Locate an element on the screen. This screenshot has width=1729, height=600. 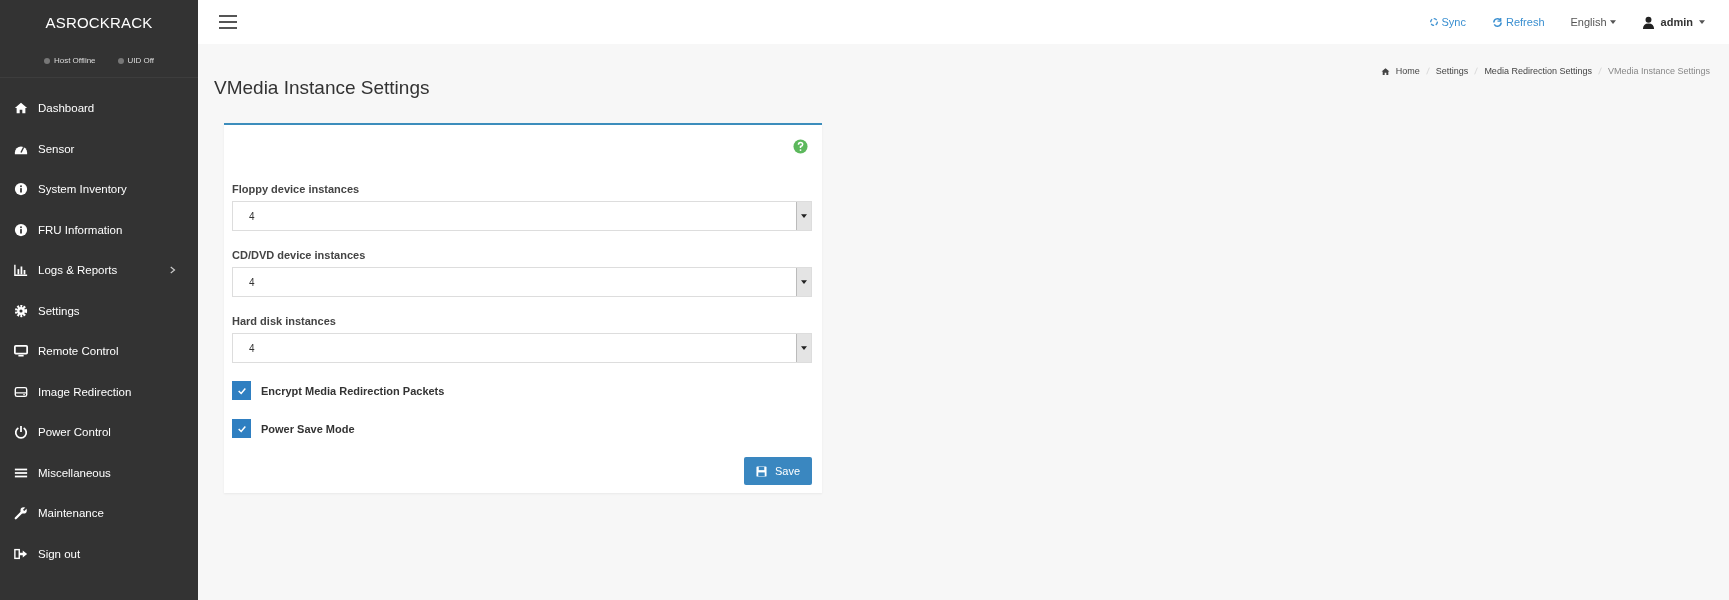
menu-icon is located at coordinates (228, 22).